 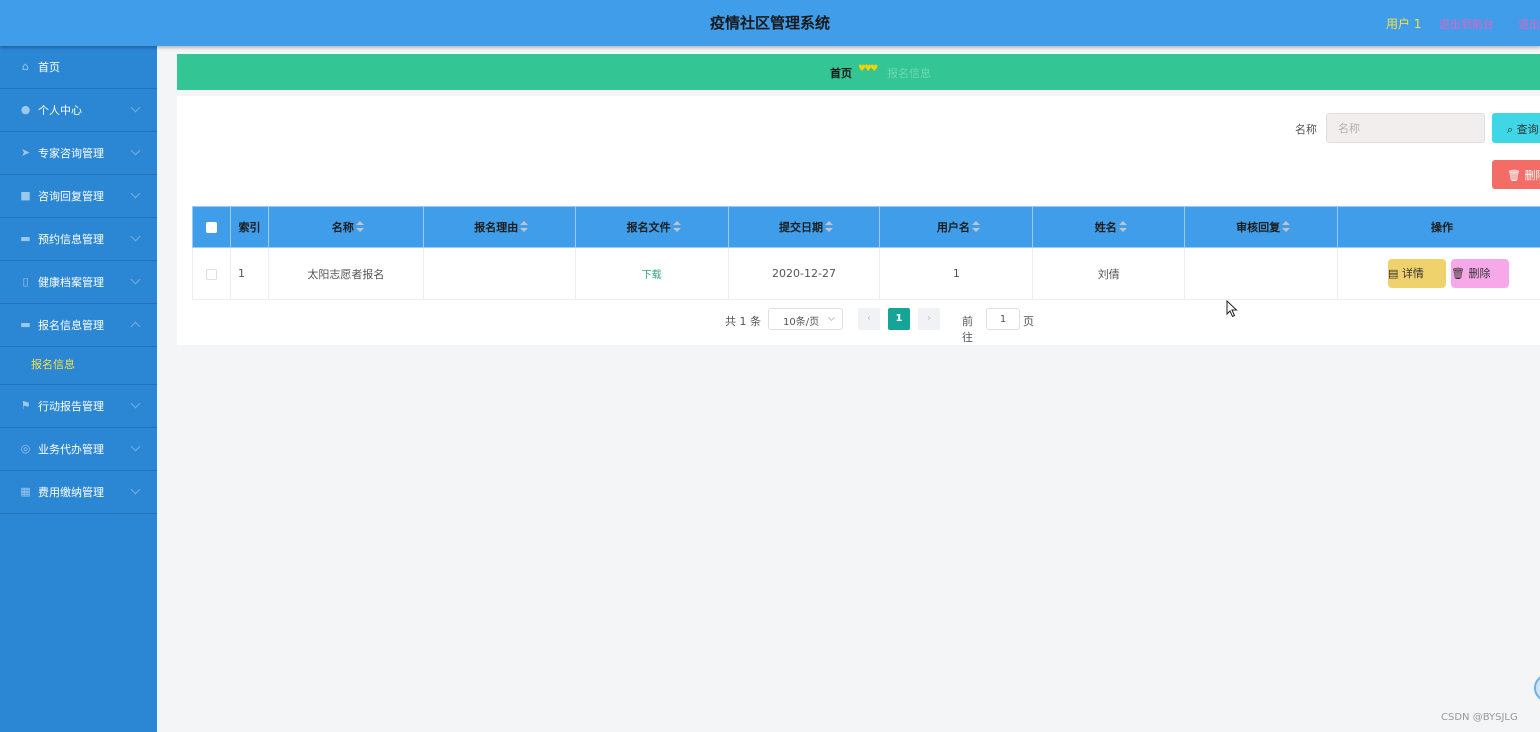 I want to click on column-header-reason: 报名理由, so click(x=499, y=227).